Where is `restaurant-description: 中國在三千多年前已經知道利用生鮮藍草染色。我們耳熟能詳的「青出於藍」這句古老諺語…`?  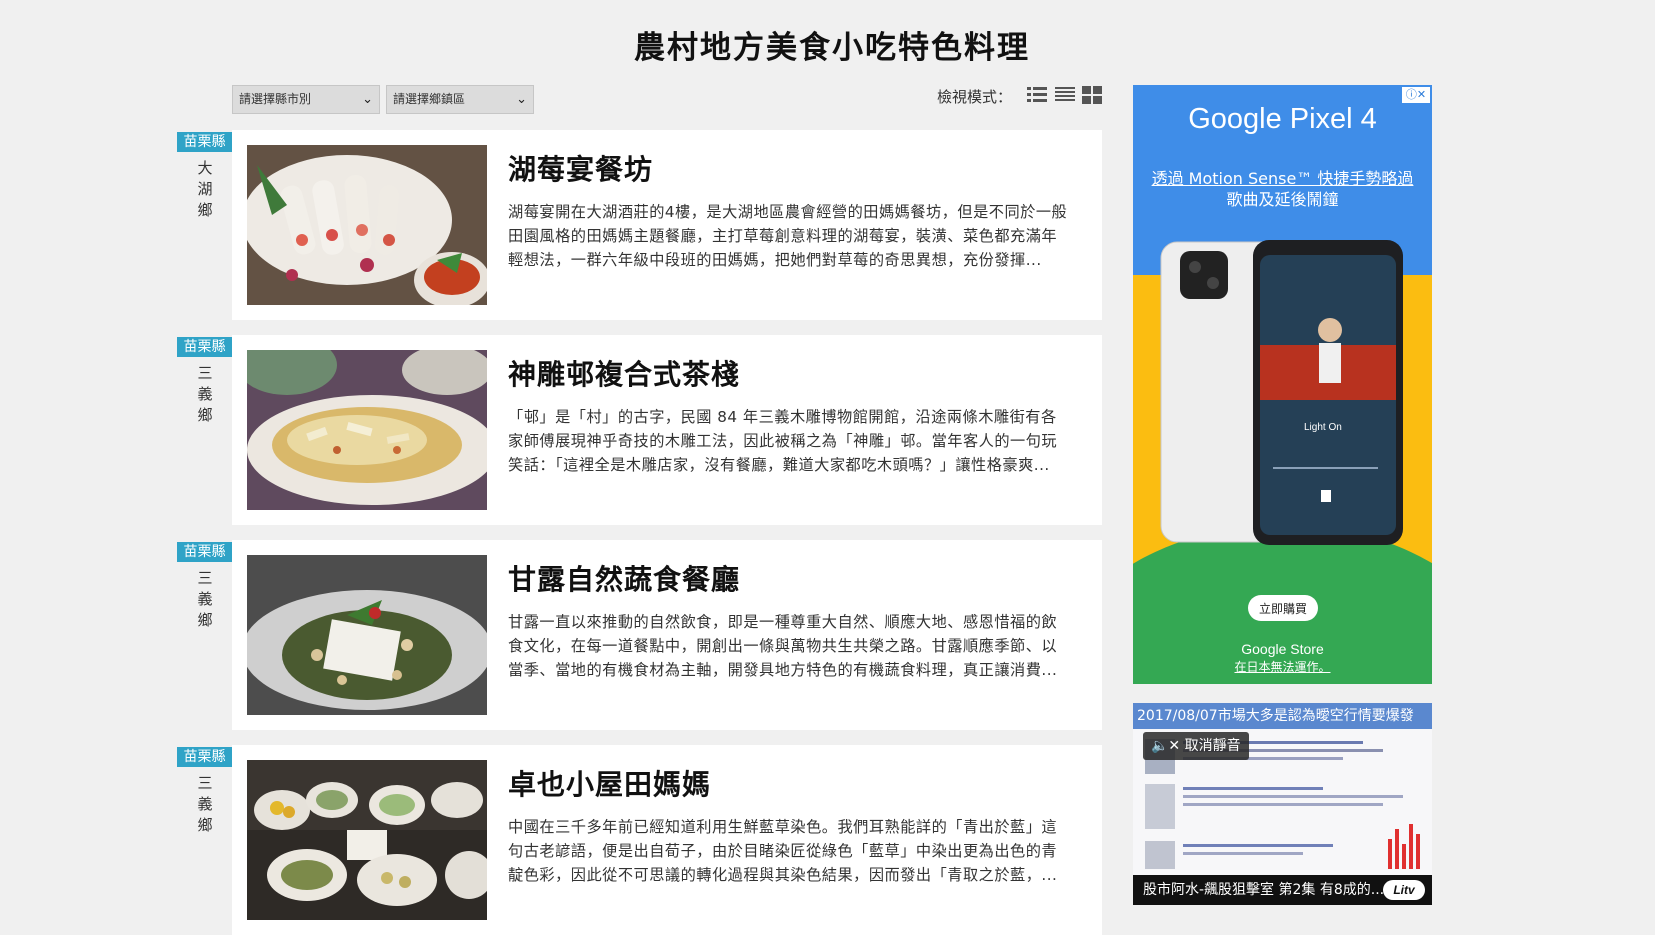
restaurant-description: 中國在三千多年前已經知道利用生鮮藍草染色。我們耳熟能詳的「青出於藍」這句古老諺語… is located at coordinates (783, 851).